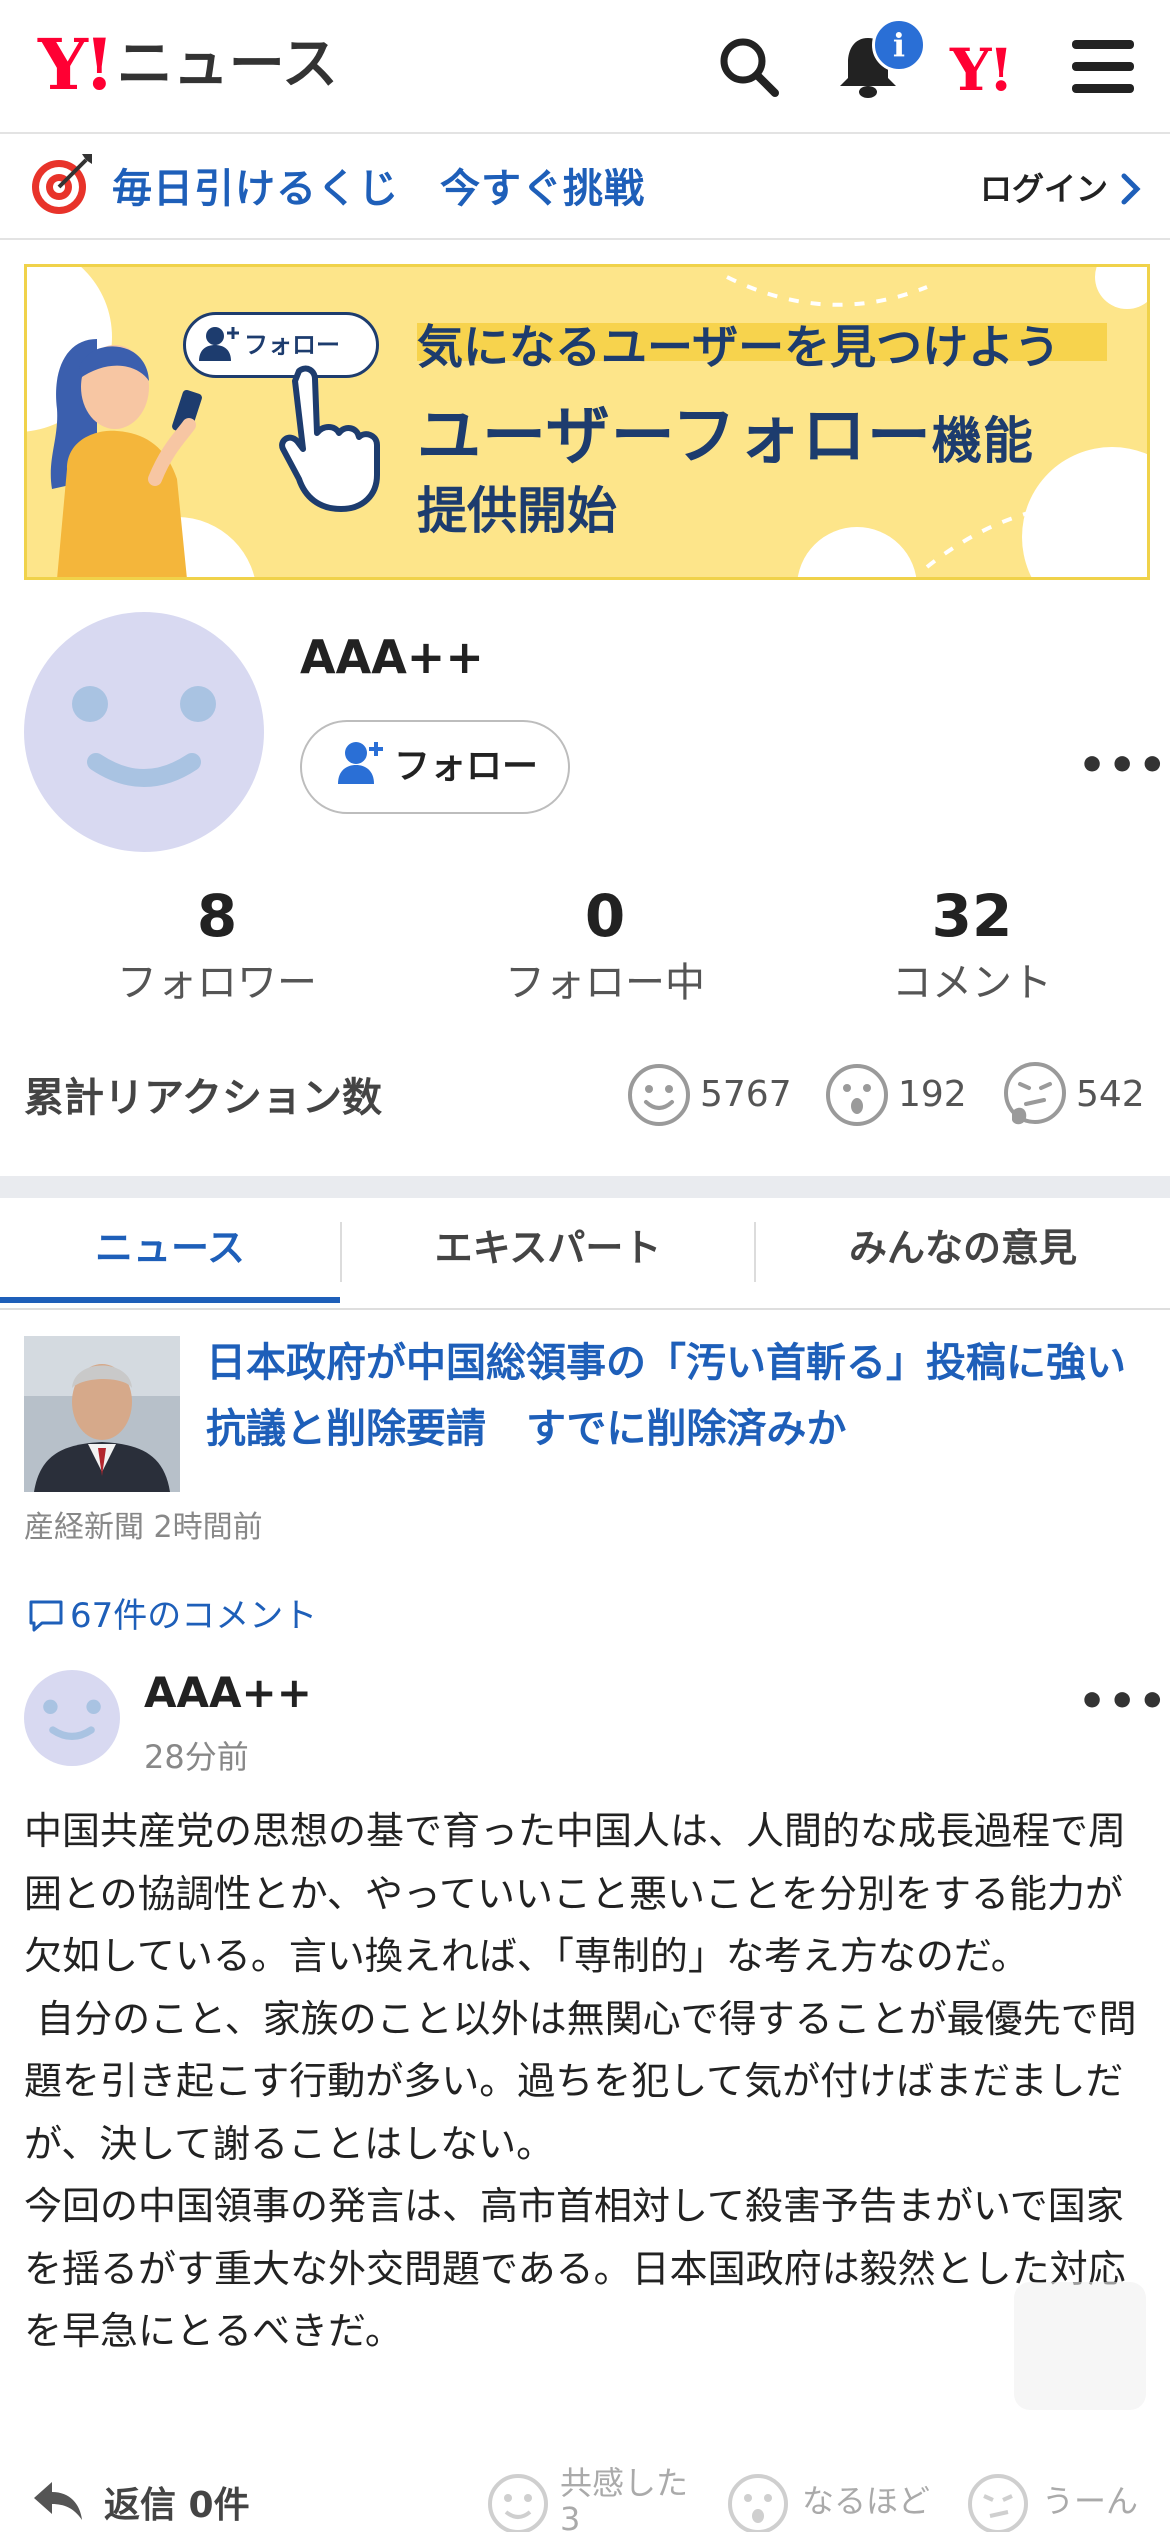 This screenshot has width=1170, height=2538. Describe the element at coordinates (857, 1095) in the screenshot. I see `surprised-icon` at that location.